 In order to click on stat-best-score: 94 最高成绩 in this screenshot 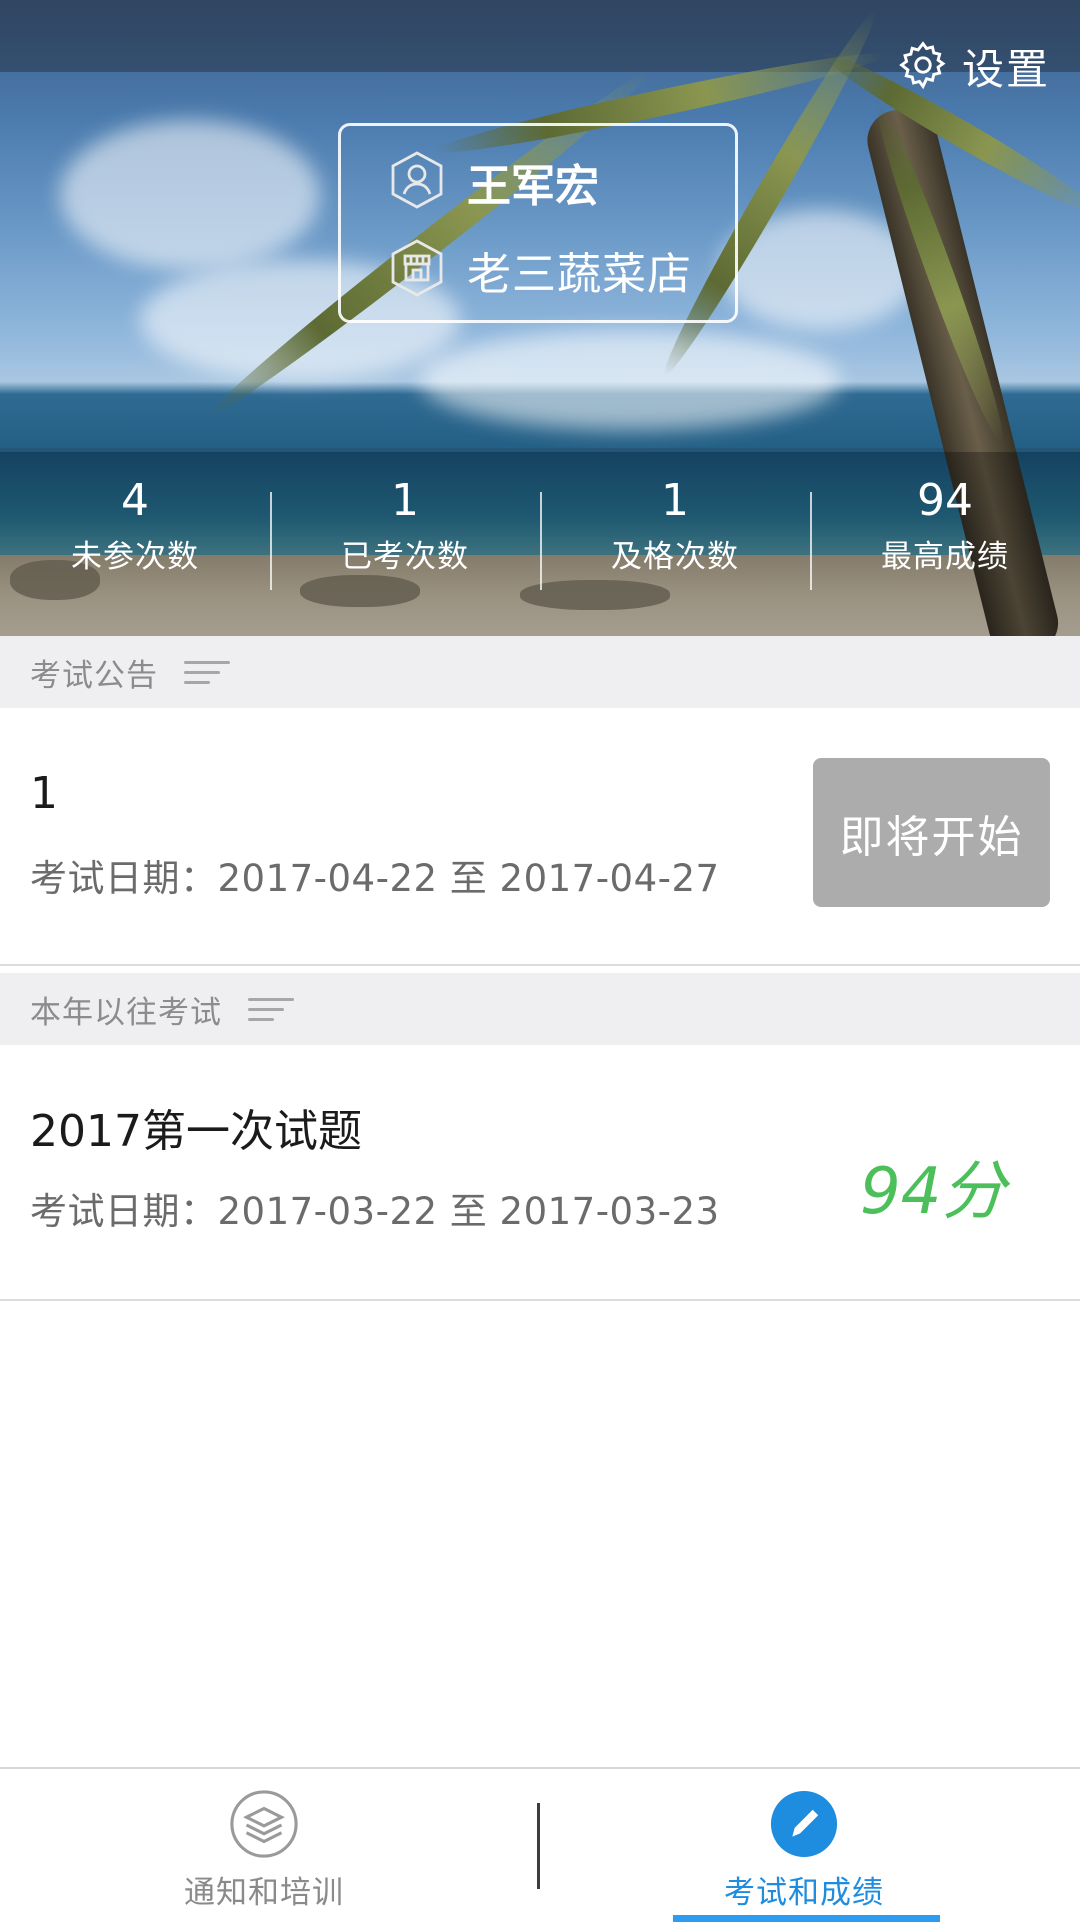, I will do `click(945, 535)`.